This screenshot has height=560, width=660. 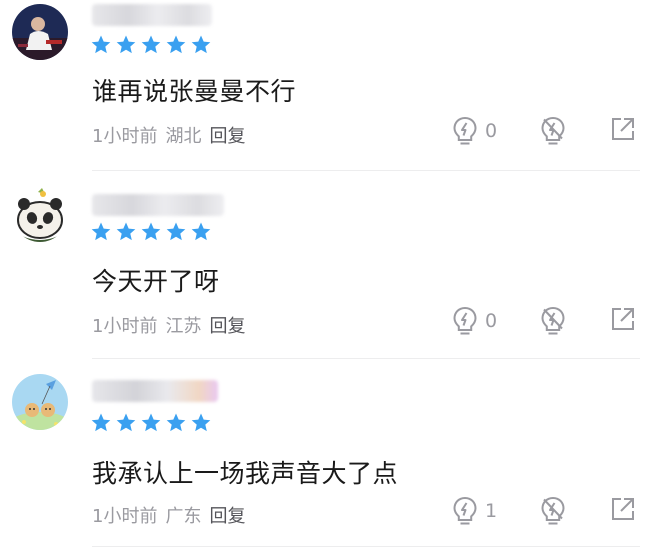 I want to click on comment-meta: 1小时前 江苏 回复, so click(x=172, y=325).